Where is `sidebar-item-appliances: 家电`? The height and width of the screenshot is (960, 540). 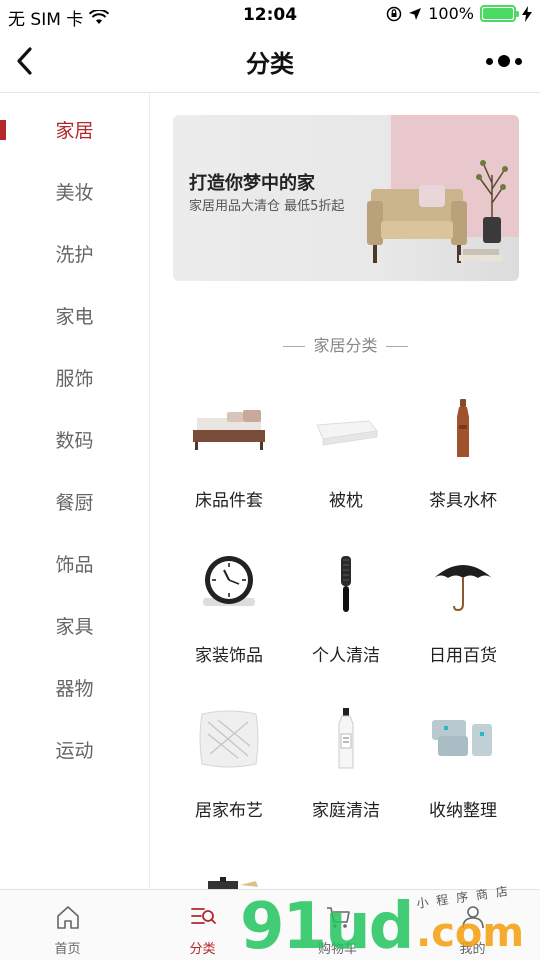
sidebar-item-appliances: 家电 is located at coordinates (74, 311).